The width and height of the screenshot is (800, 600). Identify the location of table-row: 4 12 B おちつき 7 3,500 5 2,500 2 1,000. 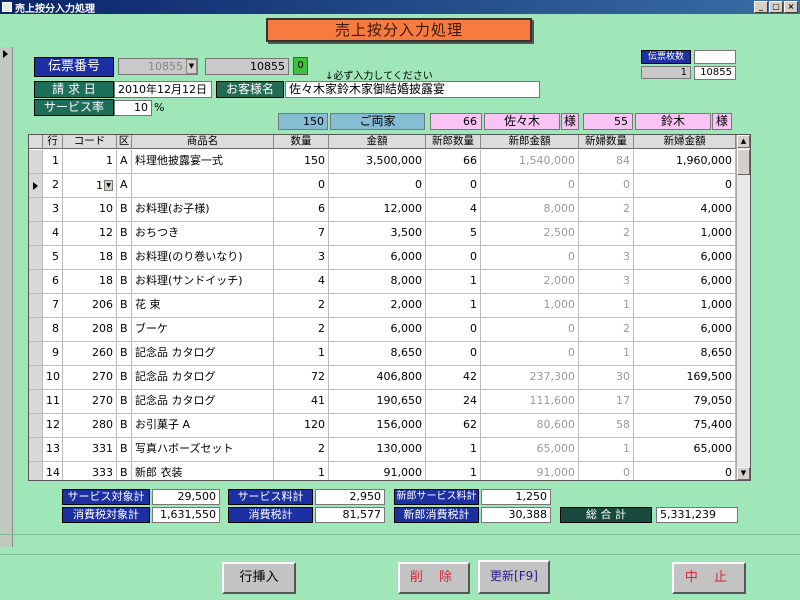
(382, 234).